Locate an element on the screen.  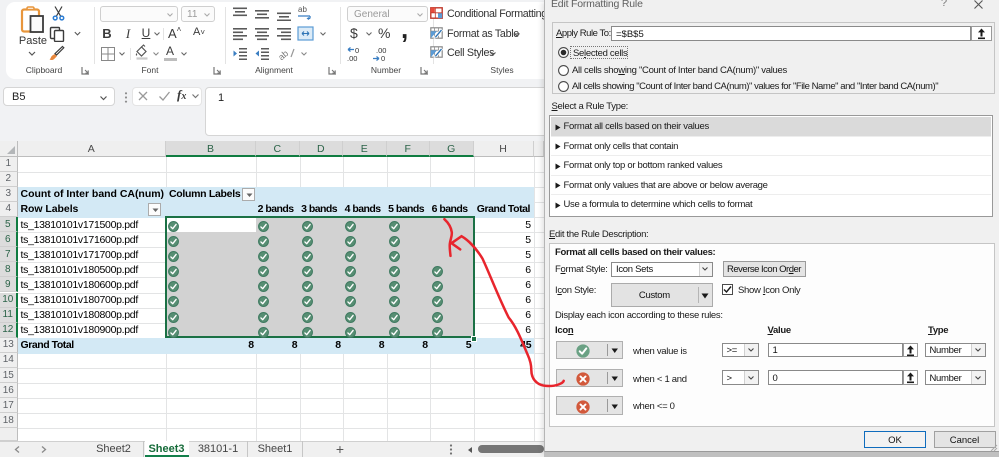
svg-text: 0 is located at coordinates (383, 58).